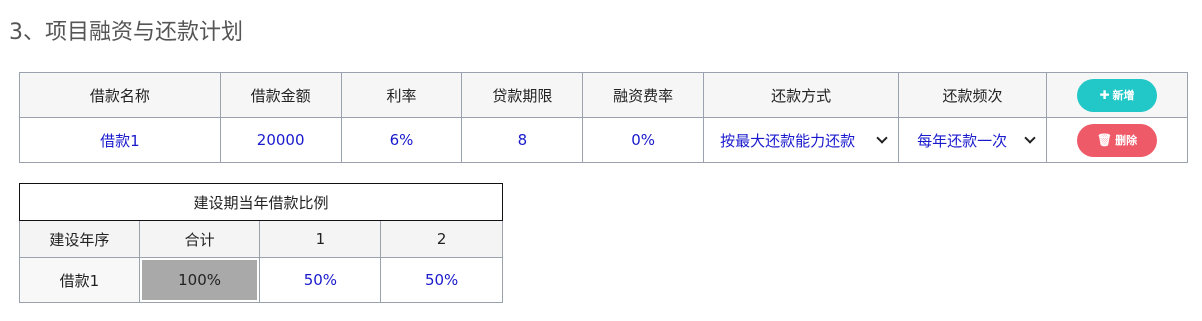 The height and width of the screenshot is (321, 1202). I want to click on financing-fee-rate-cell: 0%, so click(643, 140).